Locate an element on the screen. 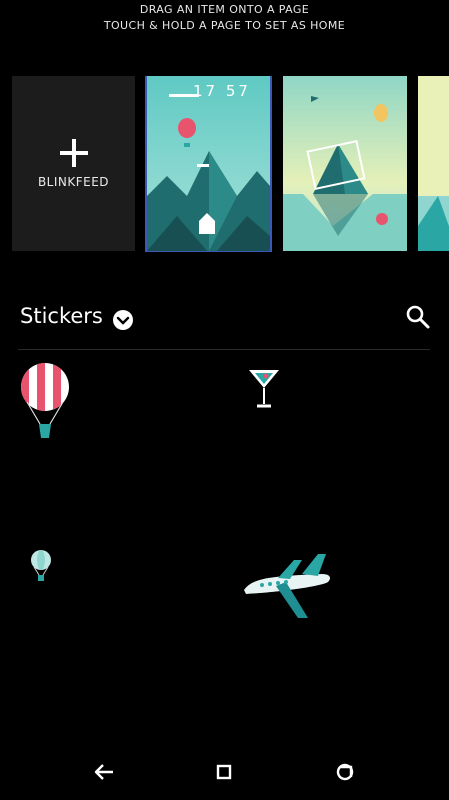 This screenshot has height=800, width=449. page-clock: 17 57 is located at coordinates (222, 91).